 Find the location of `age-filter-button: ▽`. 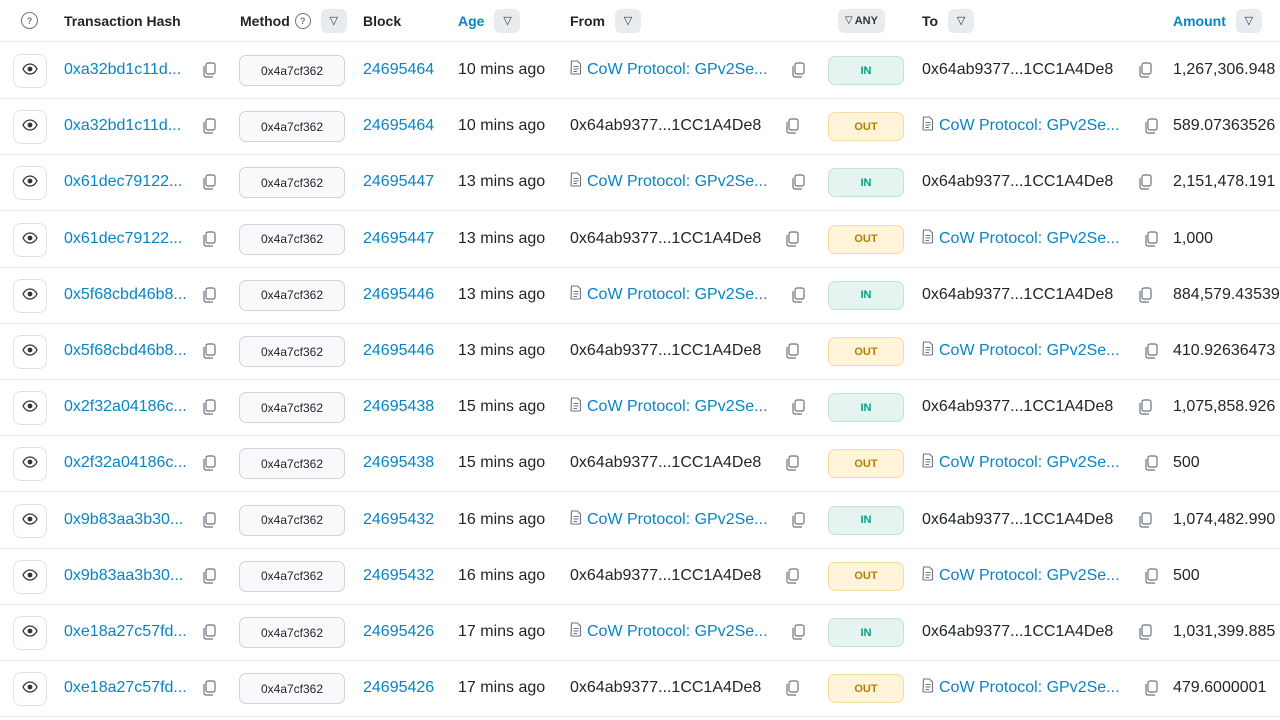

age-filter-button: ▽ is located at coordinates (507, 20).